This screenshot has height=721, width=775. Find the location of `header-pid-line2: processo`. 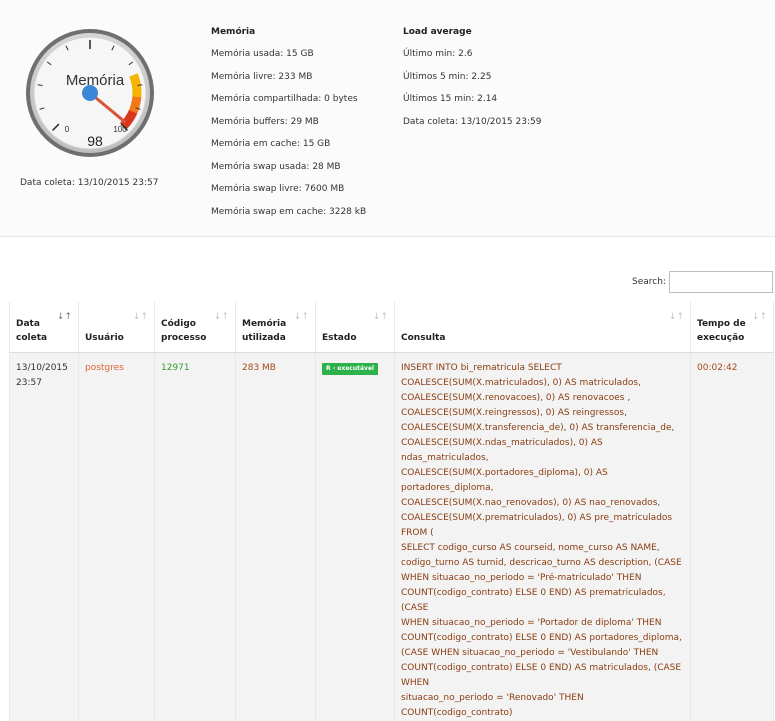

header-pid-line2: processo is located at coordinates (183, 338).